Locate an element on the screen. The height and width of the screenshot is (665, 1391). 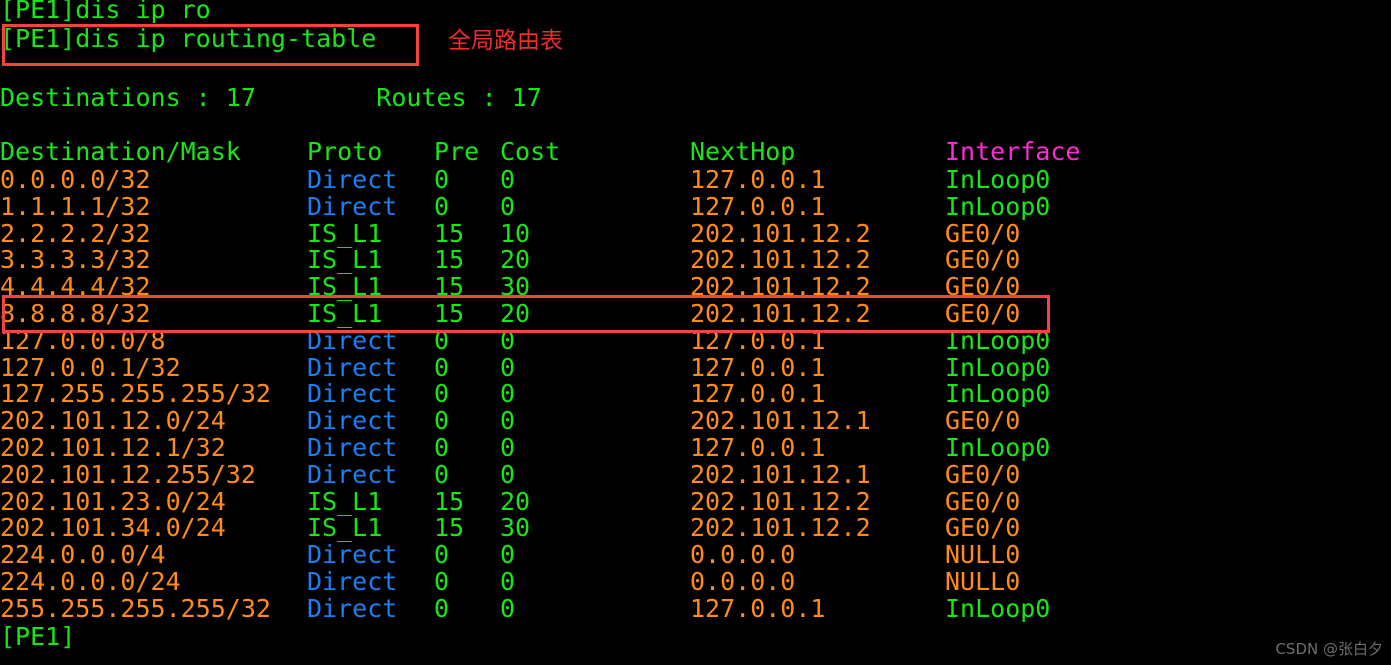
table-row: 224.0.0.0/24 Direct 0 0 0.0.0.0 NULL0 is located at coordinates (695, 581).